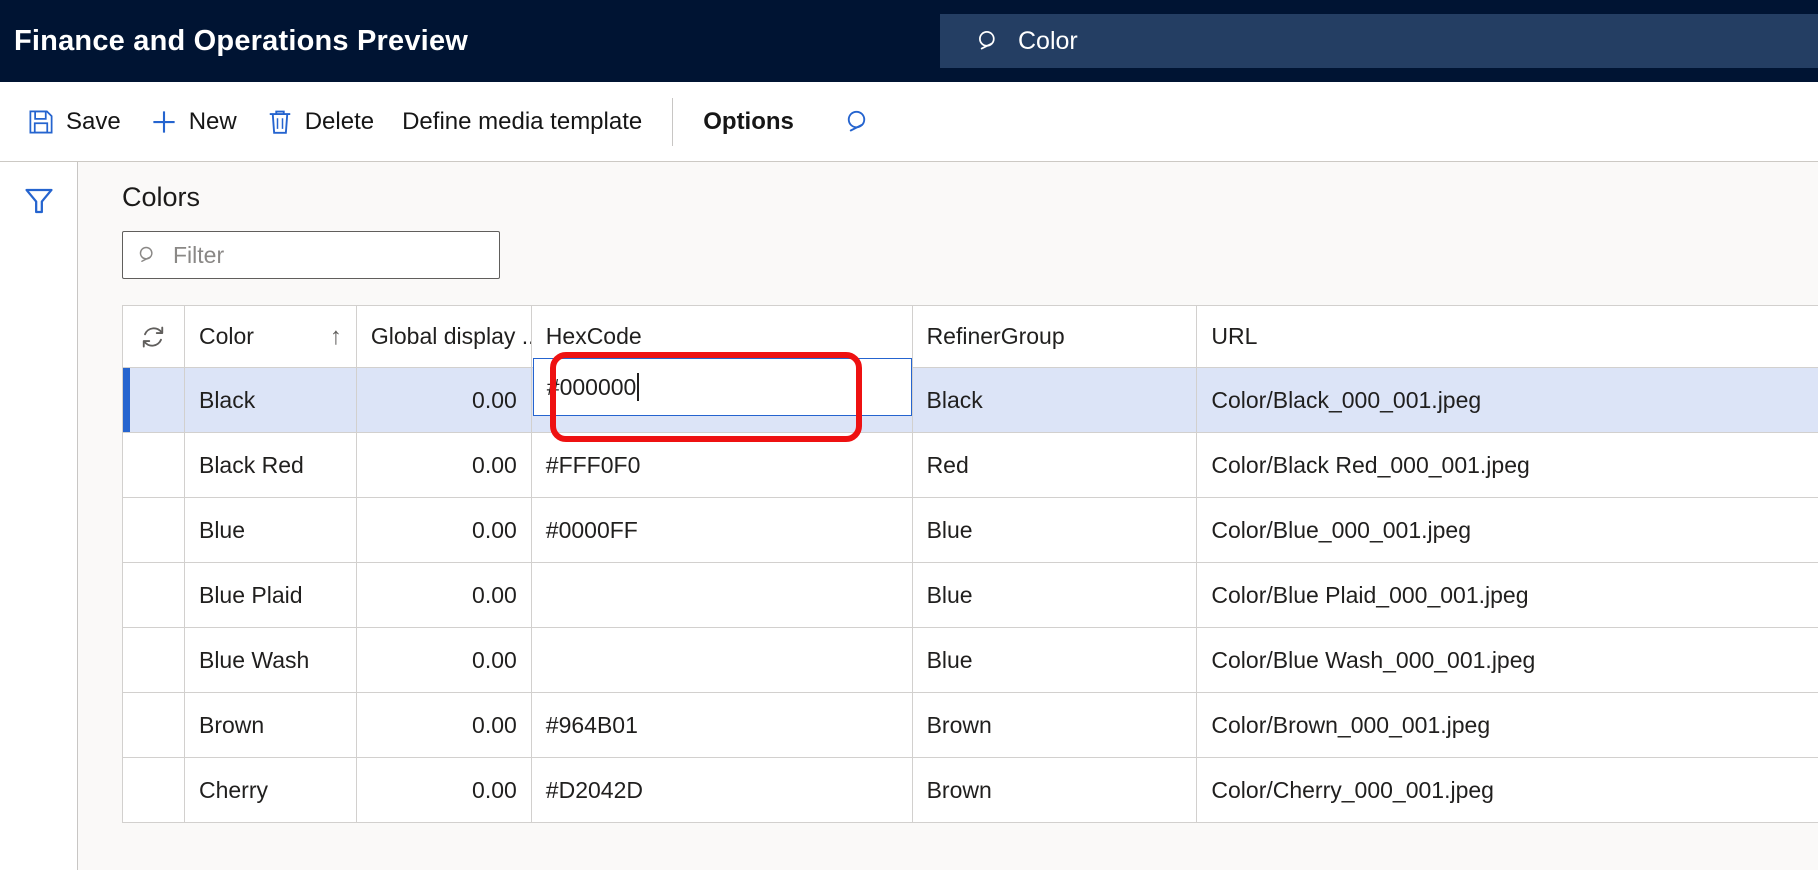 The image size is (1818, 870). I want to click on options-button: Options, so click(748, 122).